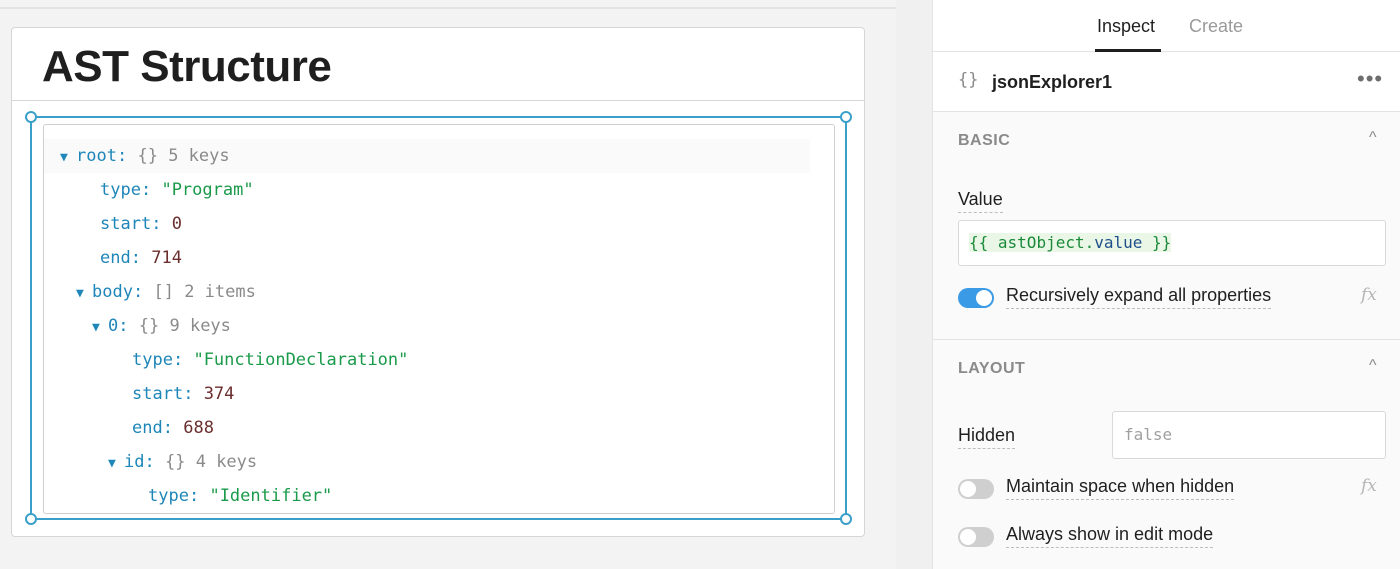 This screenshot has width=1400, height=569. I want to click on resize-handle-bottom-left, so click(31, 519).